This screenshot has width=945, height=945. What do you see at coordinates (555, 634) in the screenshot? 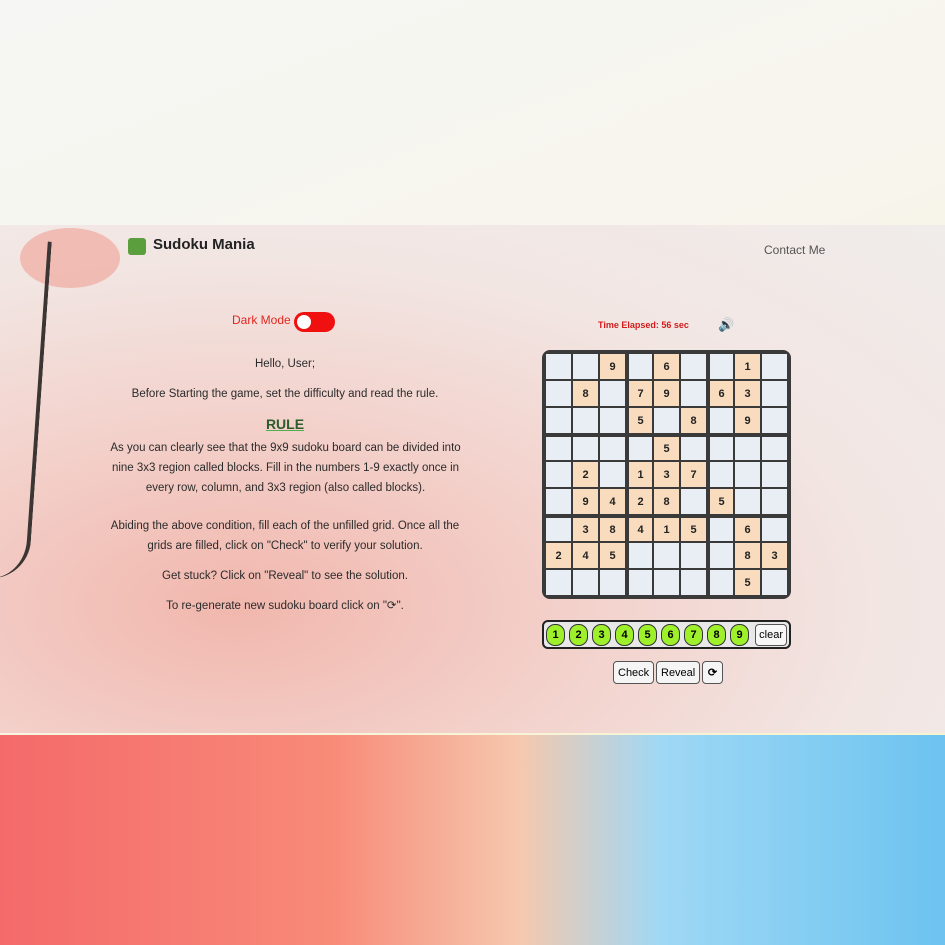
I see `number-button: 1` at bounding box center [555, 634].